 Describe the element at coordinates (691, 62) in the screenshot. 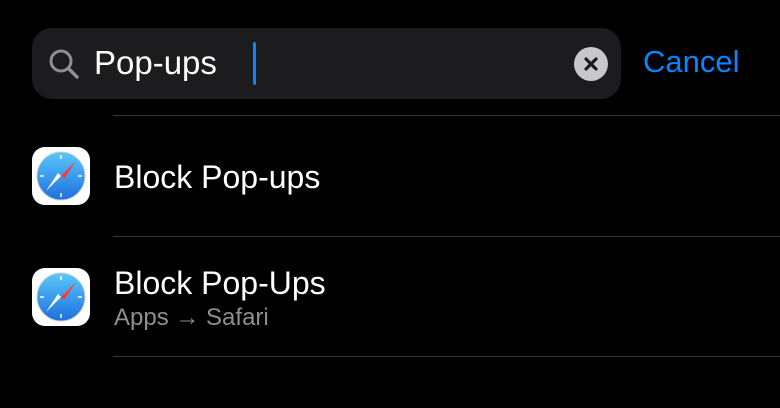

I see `cancel-button: Cancel` at that location.